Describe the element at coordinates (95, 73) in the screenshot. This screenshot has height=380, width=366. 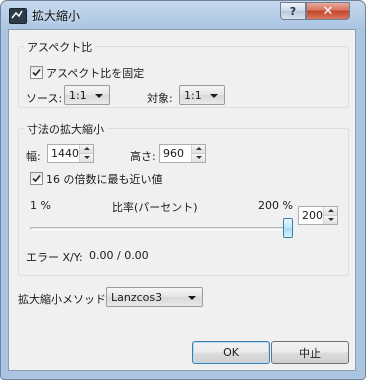
I see `fix-aspect-label: アスペクト比を固定` at that location.